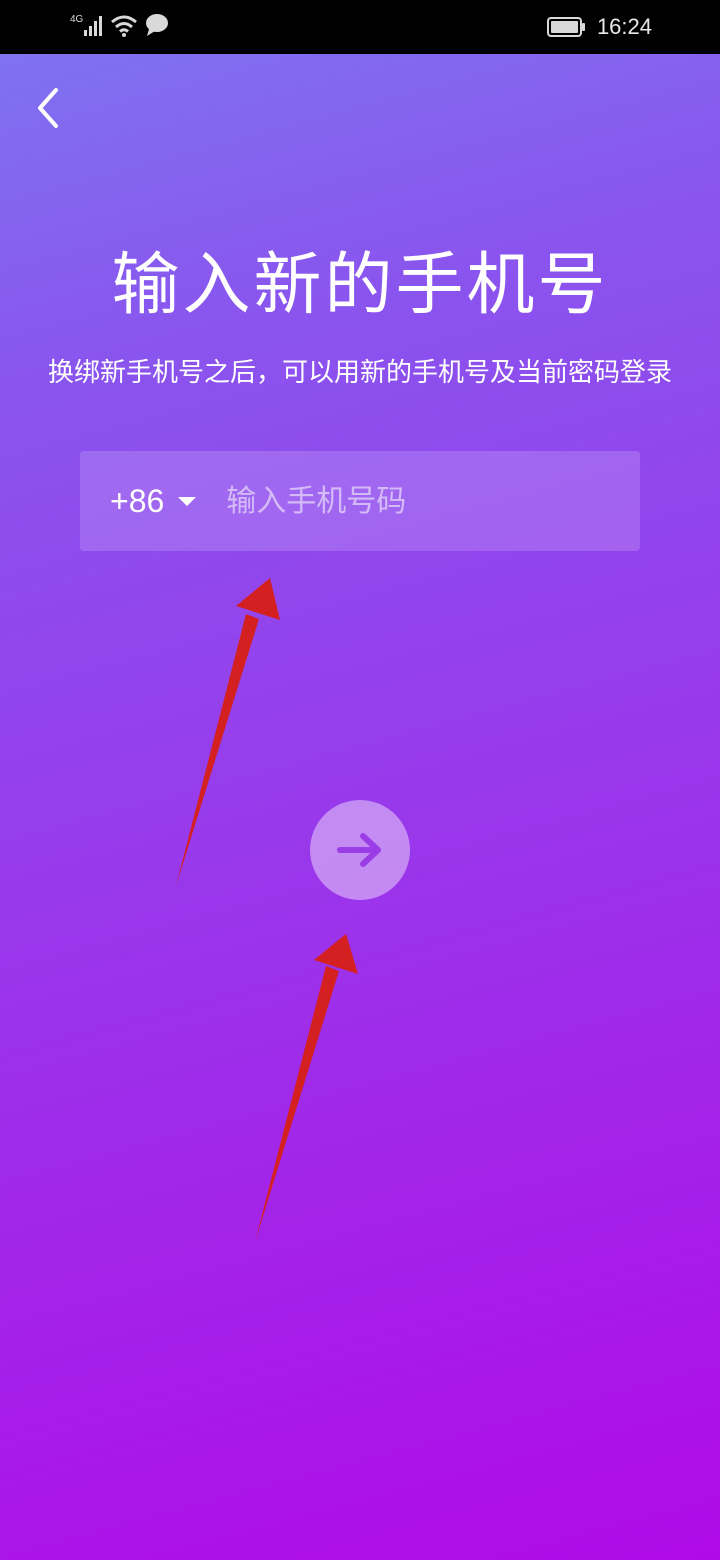 The image size is (720, 1560). I want to click on annotation-arrow-next-button, so click(306, 1088).